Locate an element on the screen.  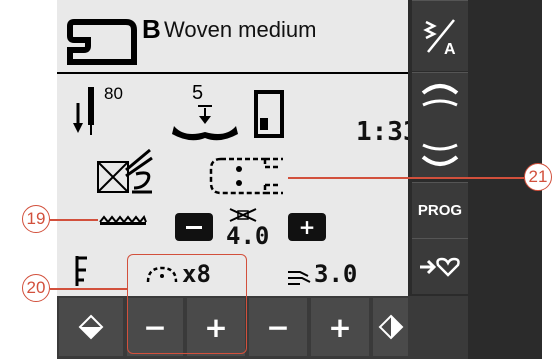
presser-foot-icon is located at coordinates (269, 114).